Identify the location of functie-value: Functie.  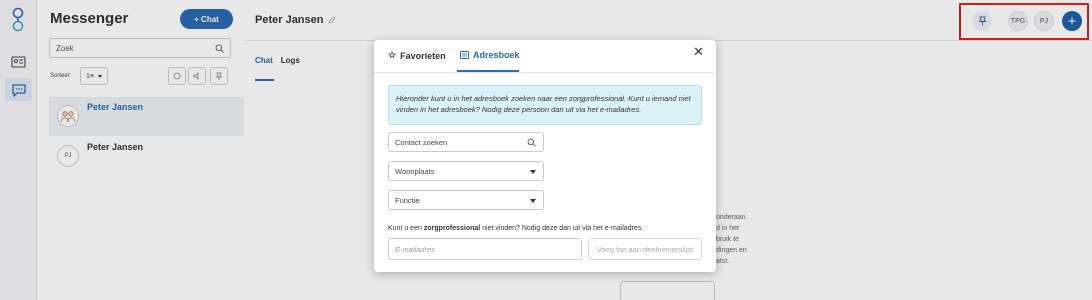
(407, 200).